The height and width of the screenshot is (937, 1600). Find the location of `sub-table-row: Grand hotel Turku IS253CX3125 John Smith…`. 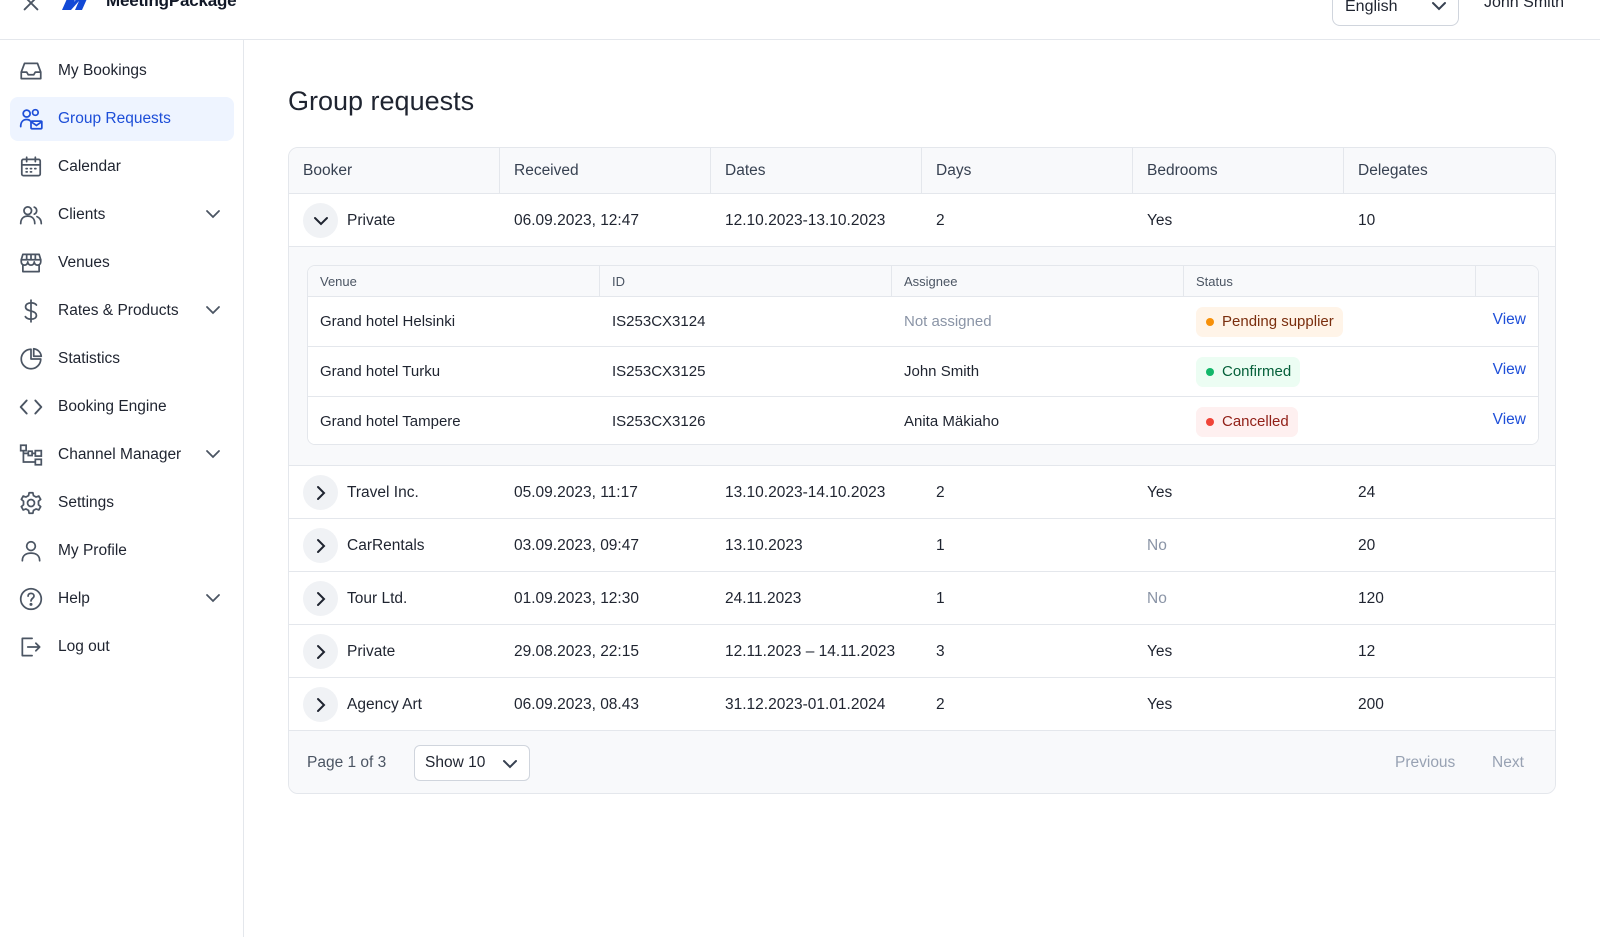

sub-table-row: Grand hotel Turku IS253CX3125 John Smith… is located at coordinates (923, 372).